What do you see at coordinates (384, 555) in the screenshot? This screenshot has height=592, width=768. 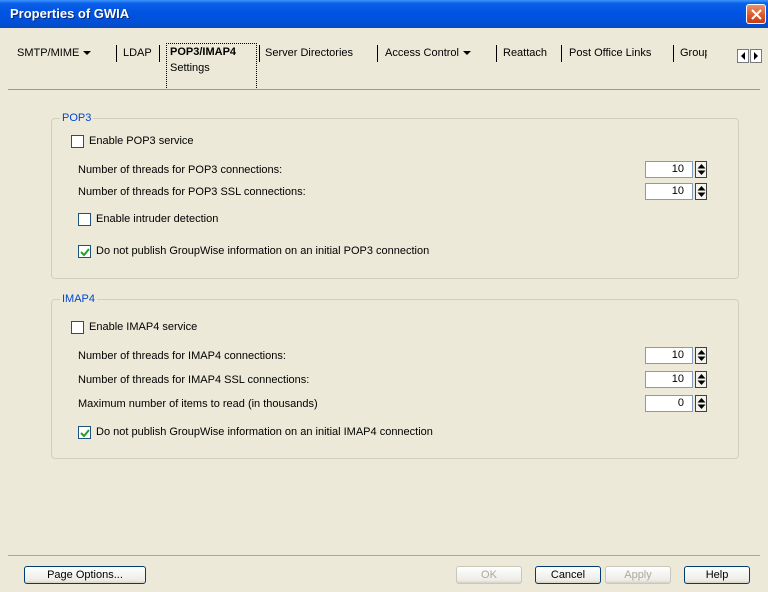 I see `bottom-divider` at bounding box center [384, 555].